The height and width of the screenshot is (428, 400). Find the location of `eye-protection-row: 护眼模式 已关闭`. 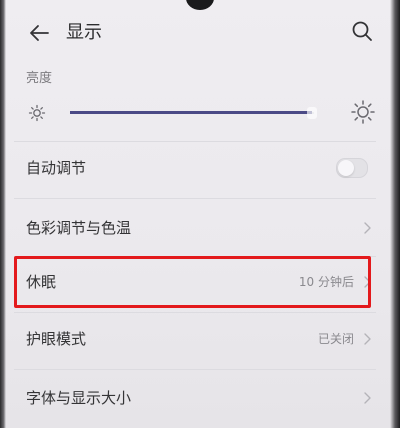

eye-protection-row: 护眼模式 已关闭 is located at coordinates (195, 339).